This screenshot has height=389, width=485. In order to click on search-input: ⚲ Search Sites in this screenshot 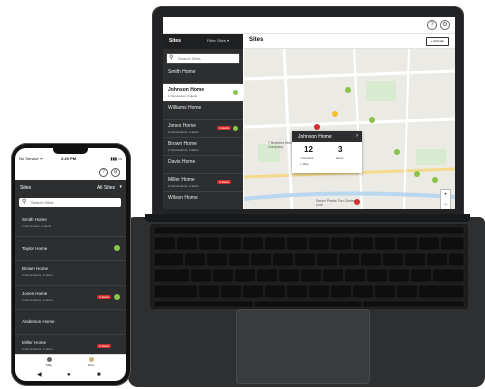, I will do `click(203, 58)`.